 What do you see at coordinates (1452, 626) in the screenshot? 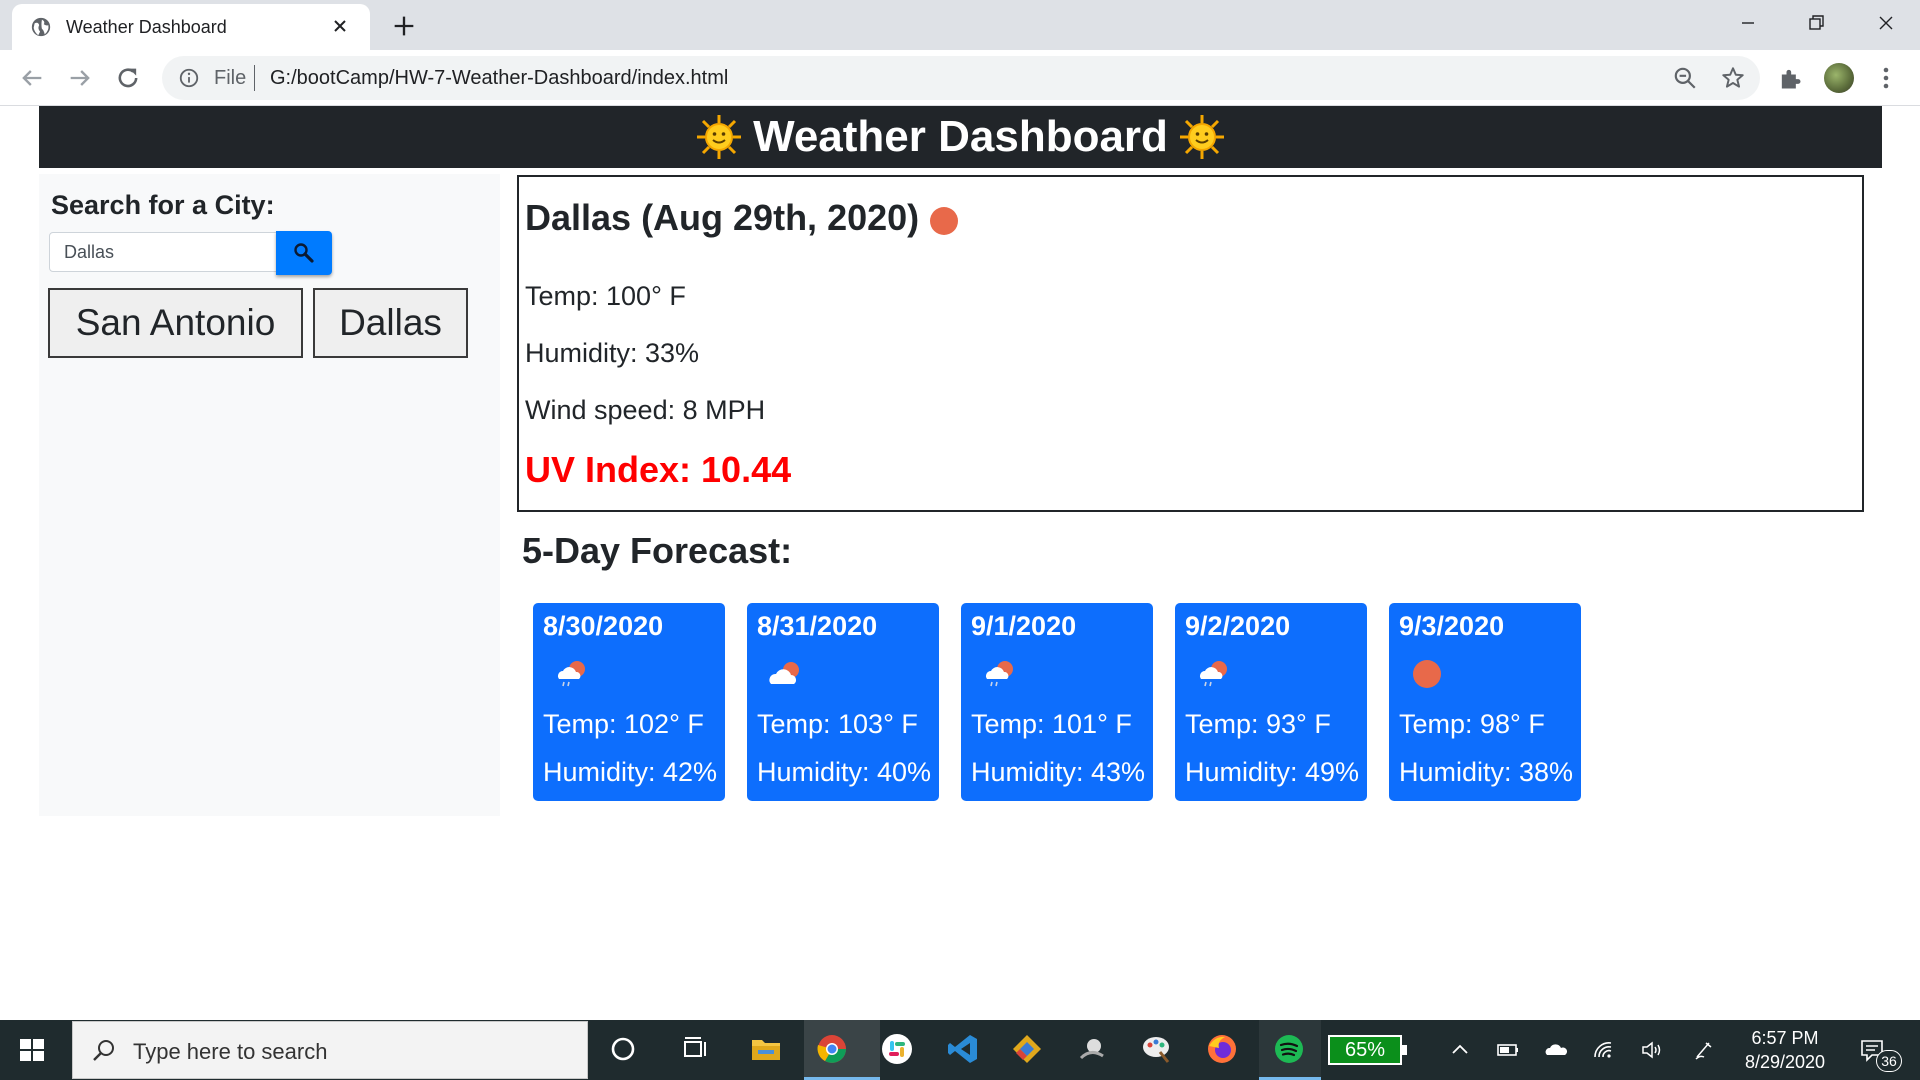
I see `forecast-date: 9/3/2020` at bounding box center [1452, 626].